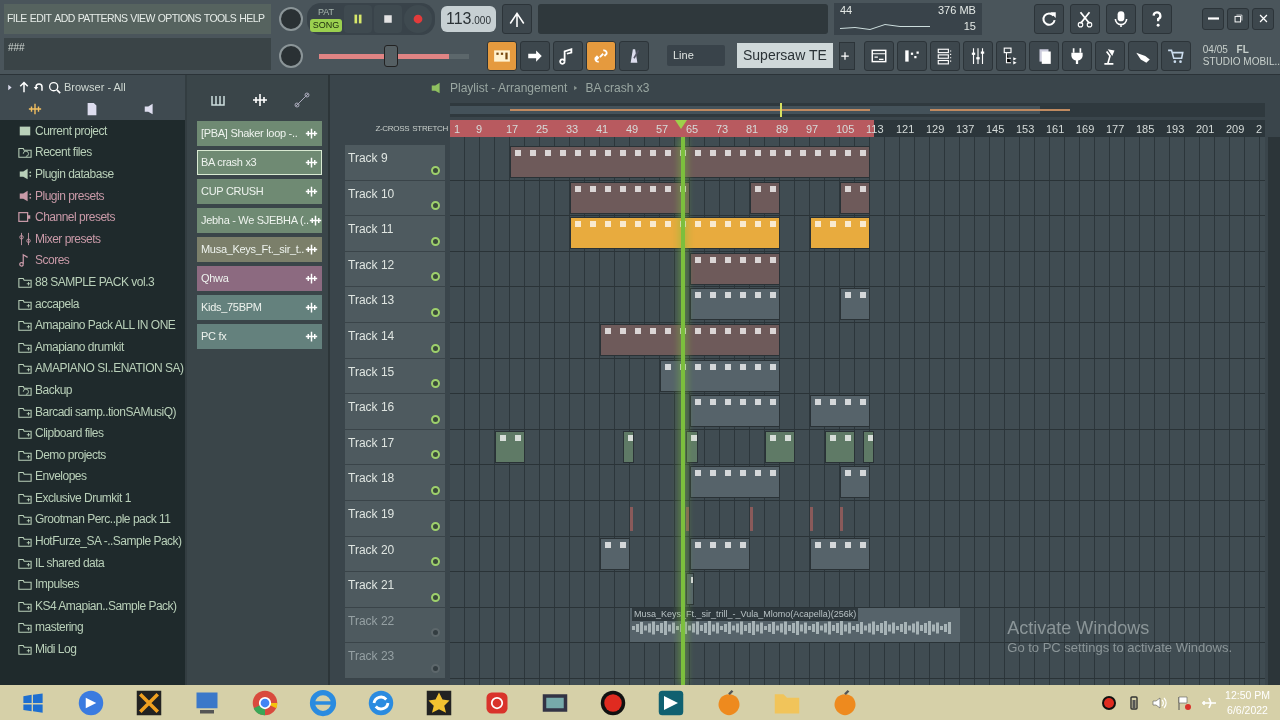  I want to click on browser-item: mastering, so click(101, 627).